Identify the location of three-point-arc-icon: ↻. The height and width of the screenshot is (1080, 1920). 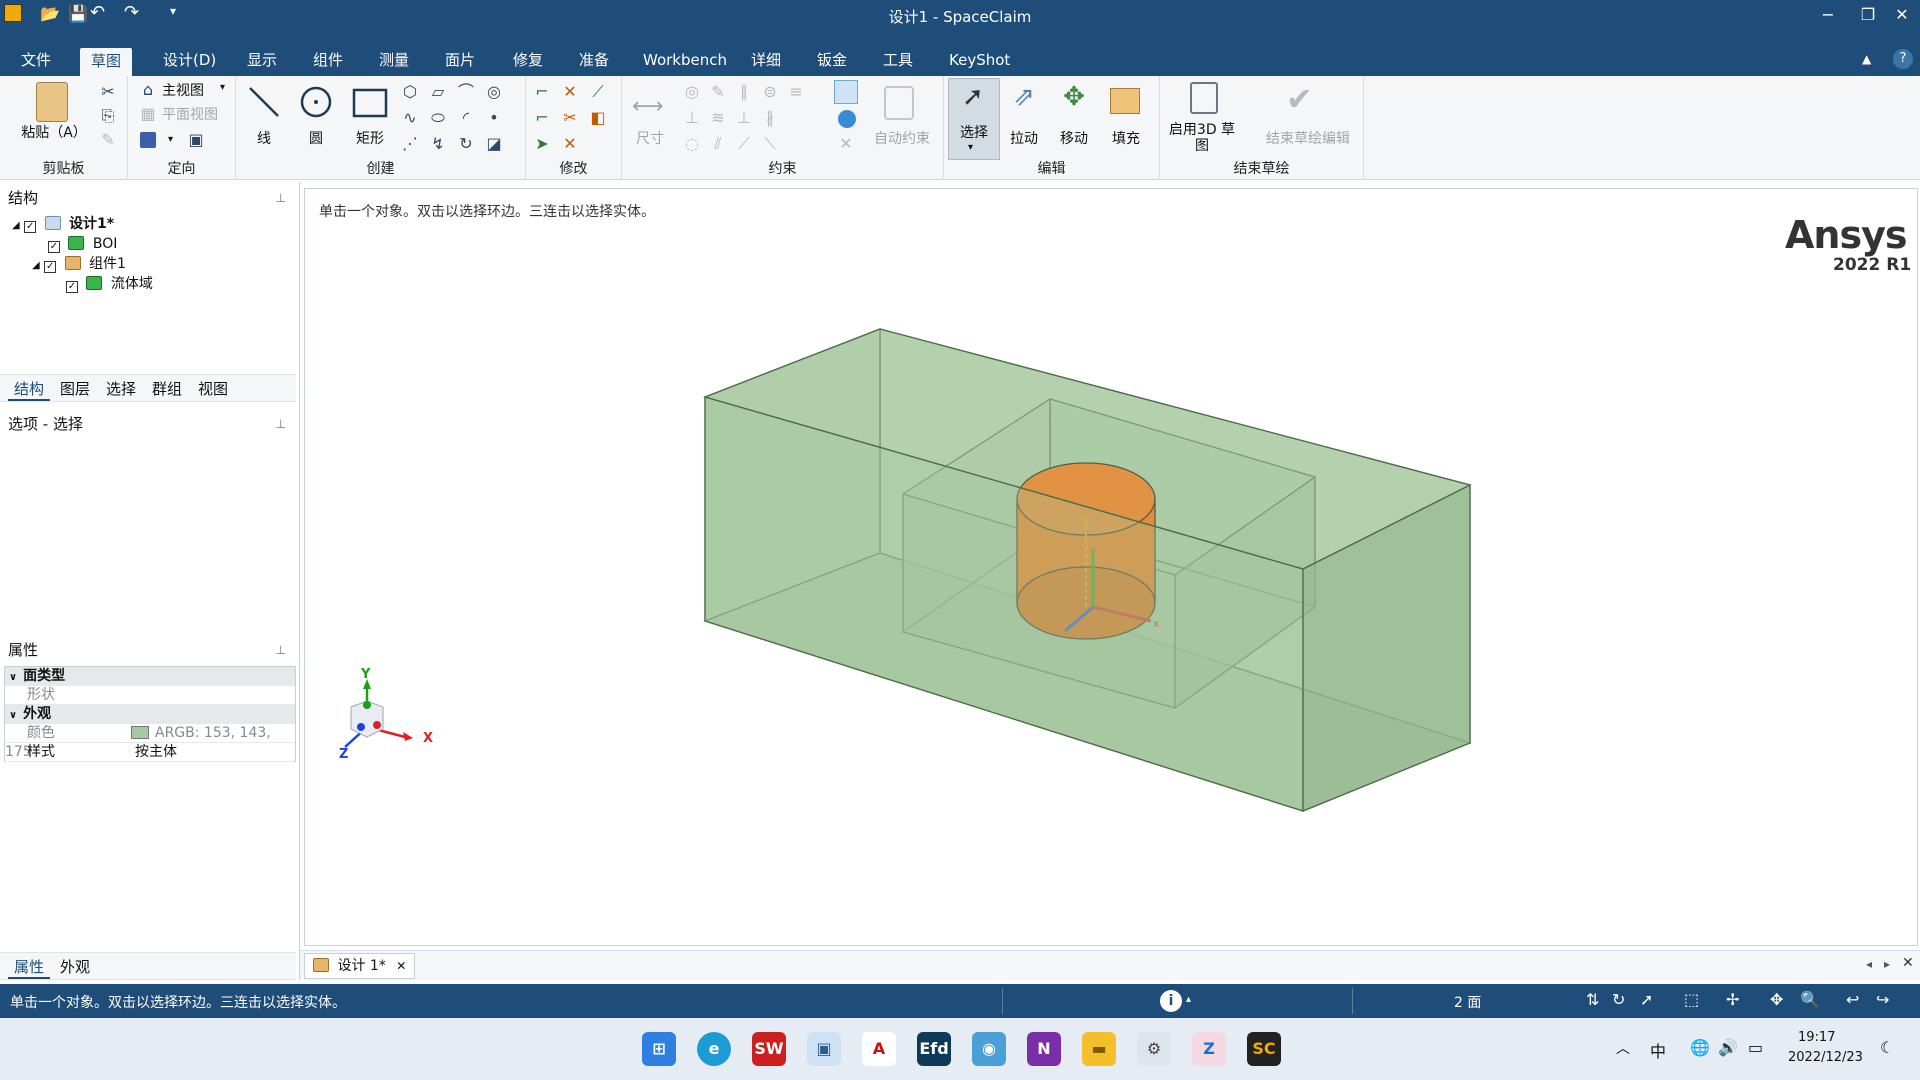
(466, 144).